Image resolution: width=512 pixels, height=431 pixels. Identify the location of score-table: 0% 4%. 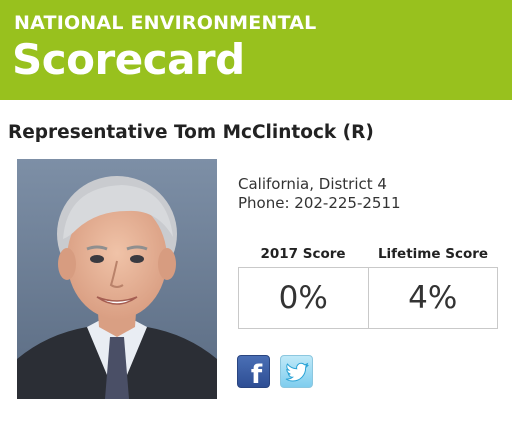
(368, 298).